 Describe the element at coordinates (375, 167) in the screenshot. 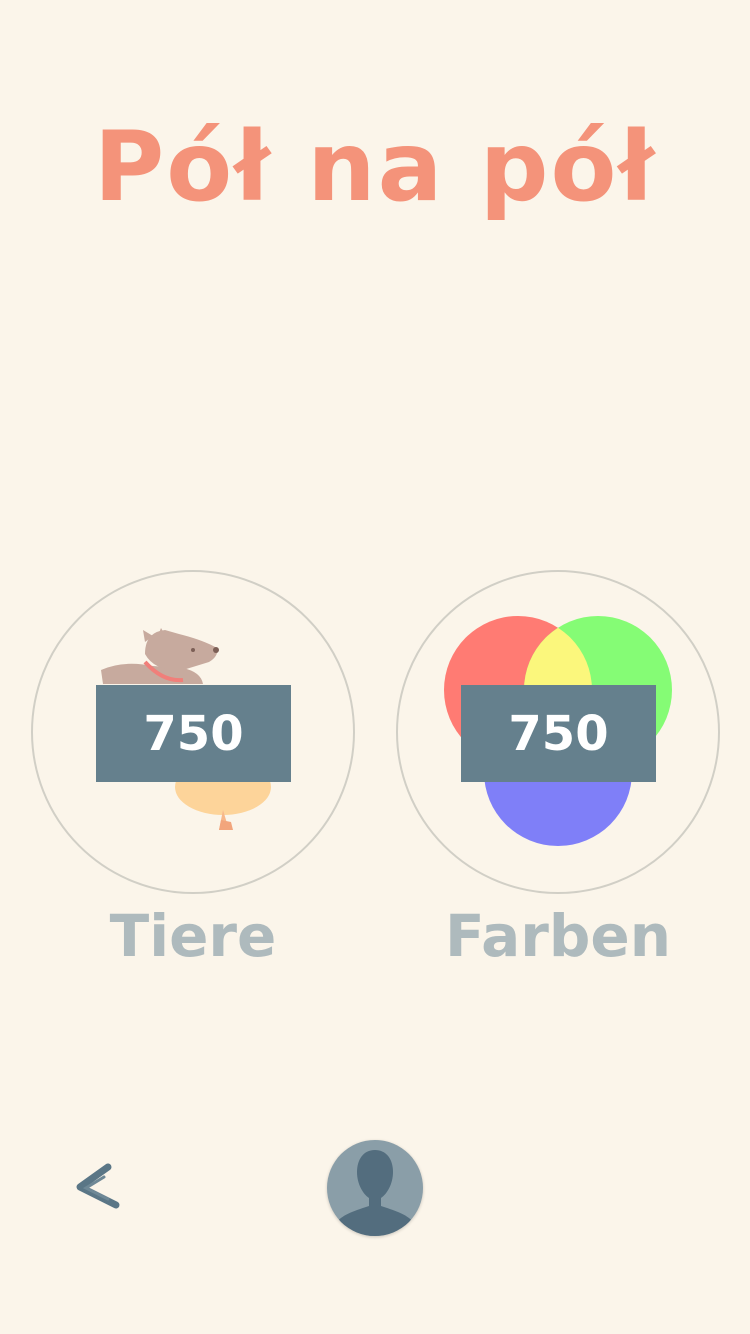

I see `page-title: Pół na pół` at that location.